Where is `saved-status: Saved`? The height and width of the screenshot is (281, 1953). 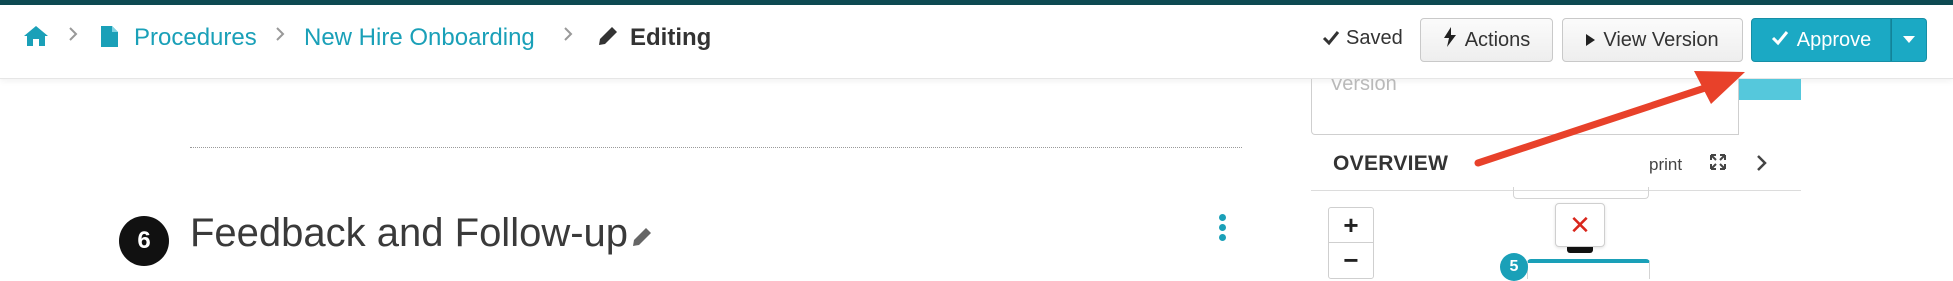
saved-status: Saved is located at coordinates (1362, 38).